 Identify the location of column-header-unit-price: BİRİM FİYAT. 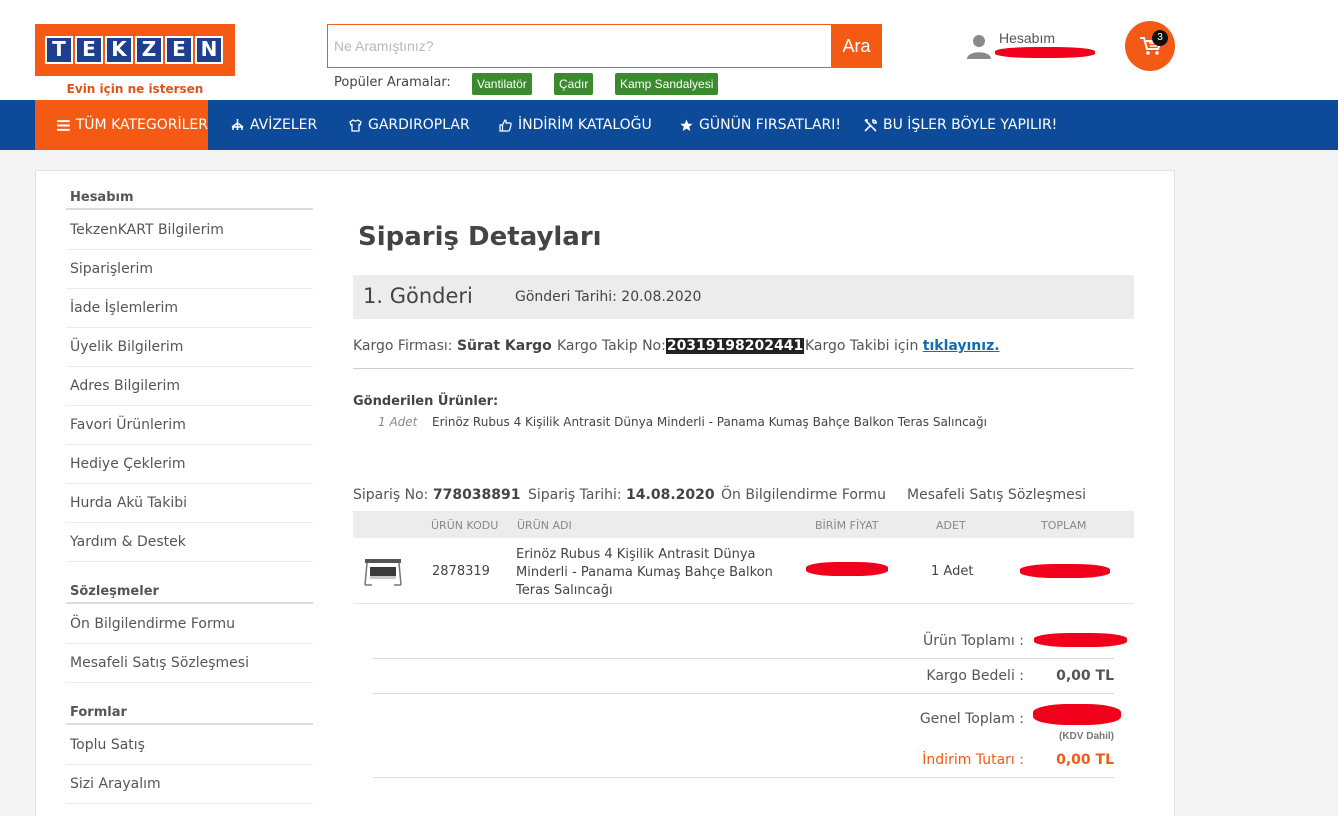
(847, 525).